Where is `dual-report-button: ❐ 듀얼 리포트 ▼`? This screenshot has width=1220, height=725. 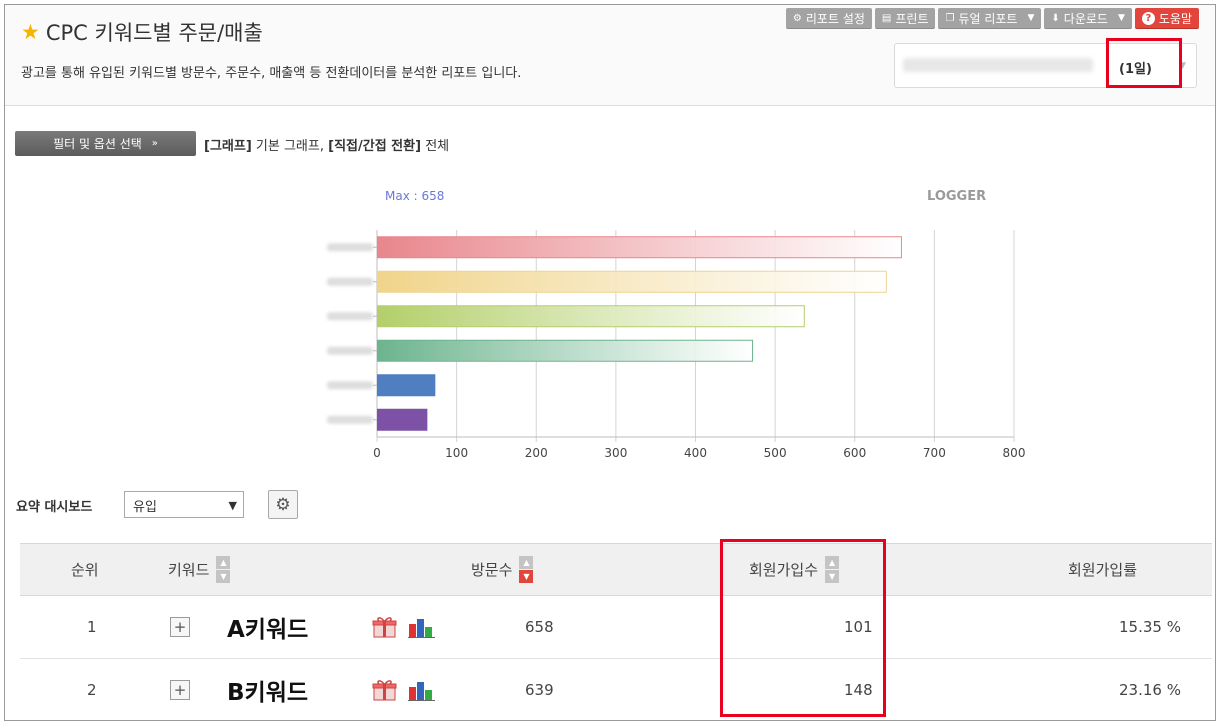
dual-report-button: ❐ 듀얼 리포트 ▼ is located at coordinates (990, 18).